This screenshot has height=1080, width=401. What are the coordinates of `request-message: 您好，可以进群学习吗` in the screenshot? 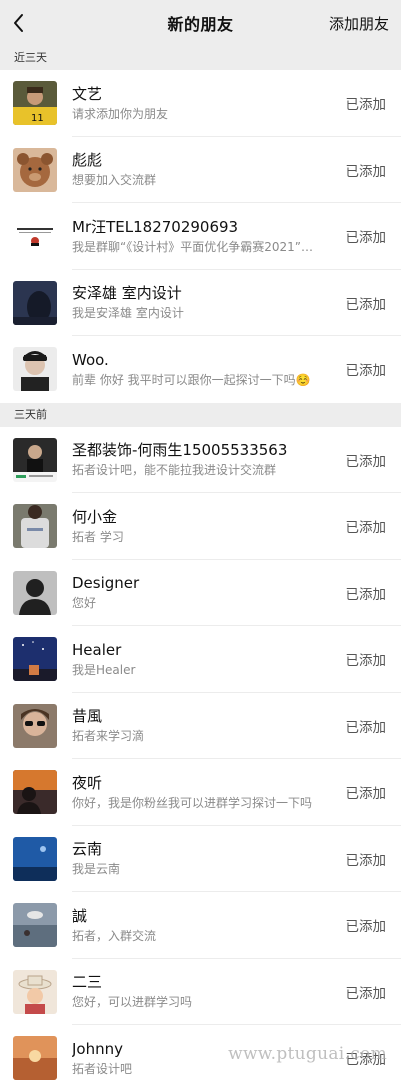 It's located at (132, 1002).